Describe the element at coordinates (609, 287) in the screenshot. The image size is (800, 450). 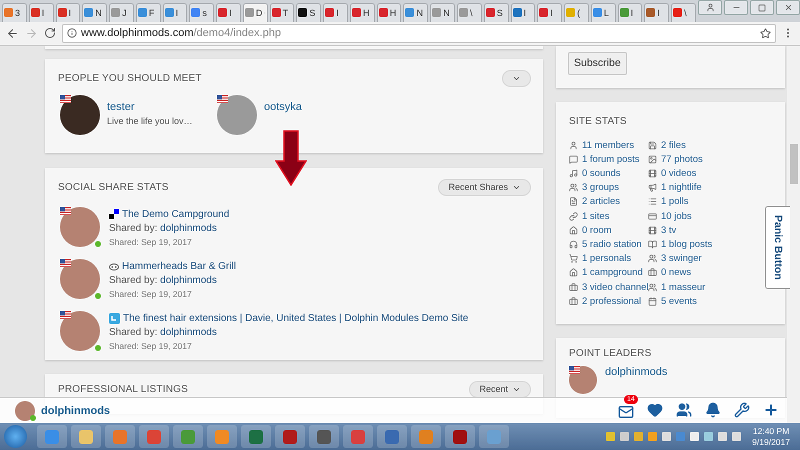
I see `stat-link: 3 video channel` at that location.